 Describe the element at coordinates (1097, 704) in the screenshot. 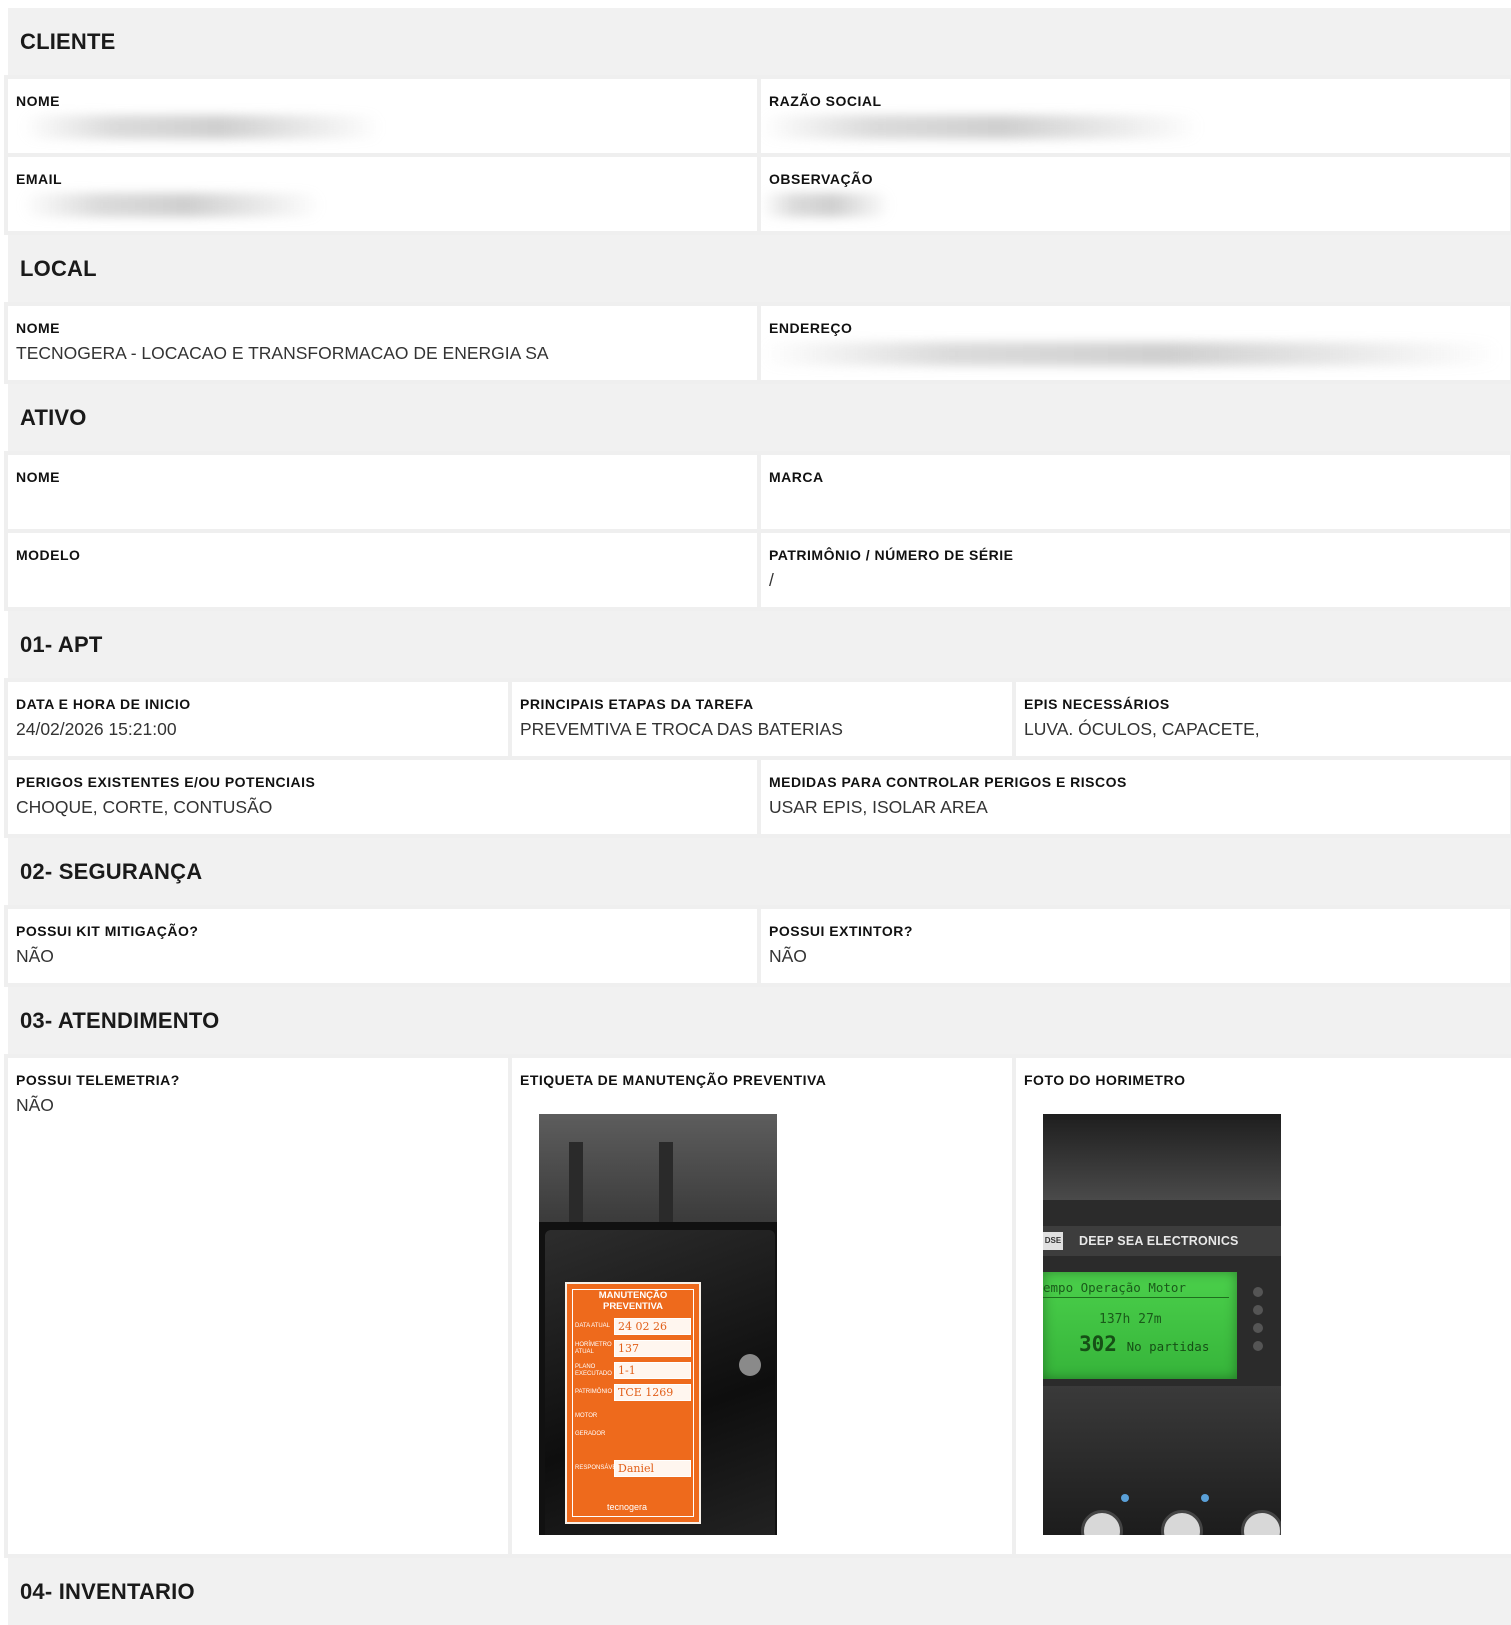

I see `field-label: EPIS NECESSÁRIOS` at that location.